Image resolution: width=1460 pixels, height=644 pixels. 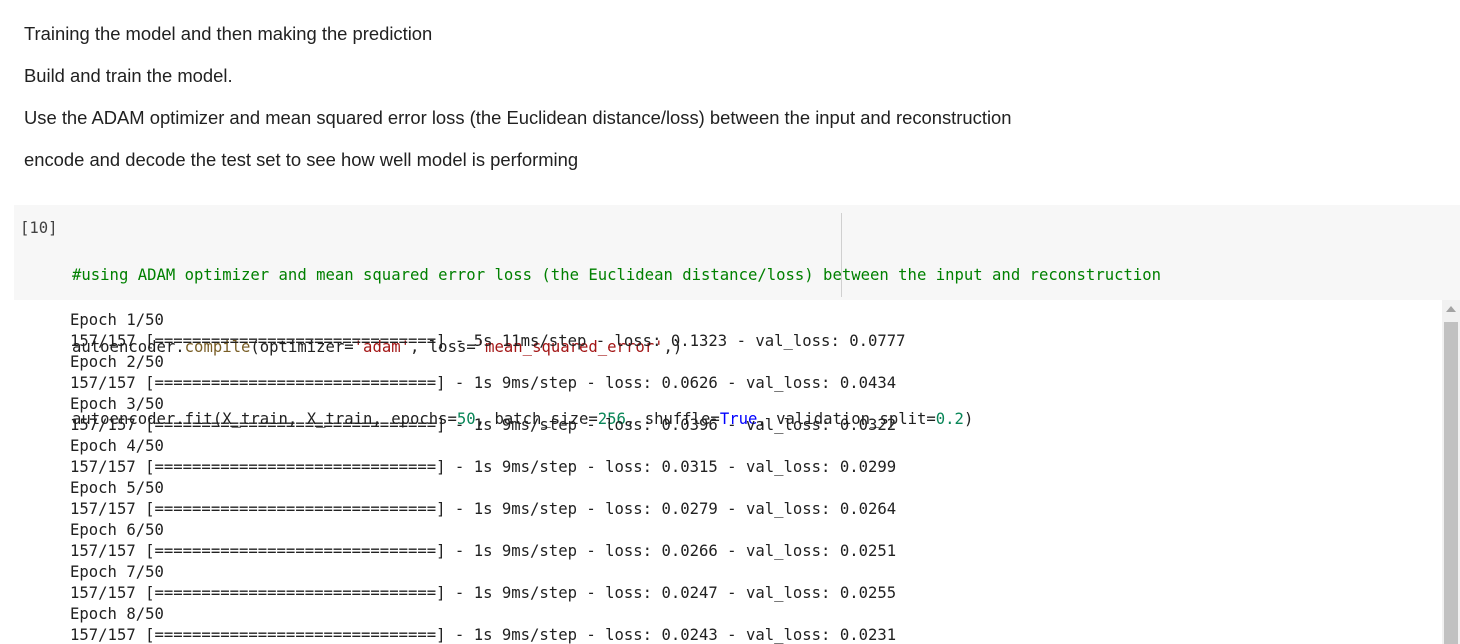 I want to click on scroll-up-arrow-icon, so click(x=1451, y=309).